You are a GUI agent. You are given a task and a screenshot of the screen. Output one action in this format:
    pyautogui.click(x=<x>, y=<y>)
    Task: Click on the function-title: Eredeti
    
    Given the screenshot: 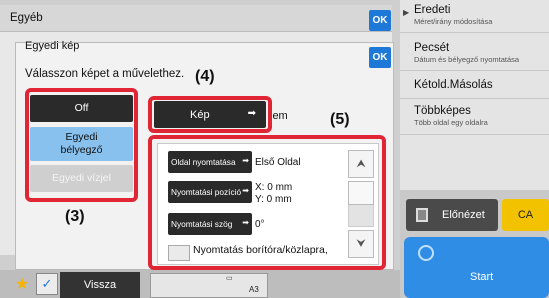 What is the action you would take?
    pyautogui.click(x=432, y=10)
    